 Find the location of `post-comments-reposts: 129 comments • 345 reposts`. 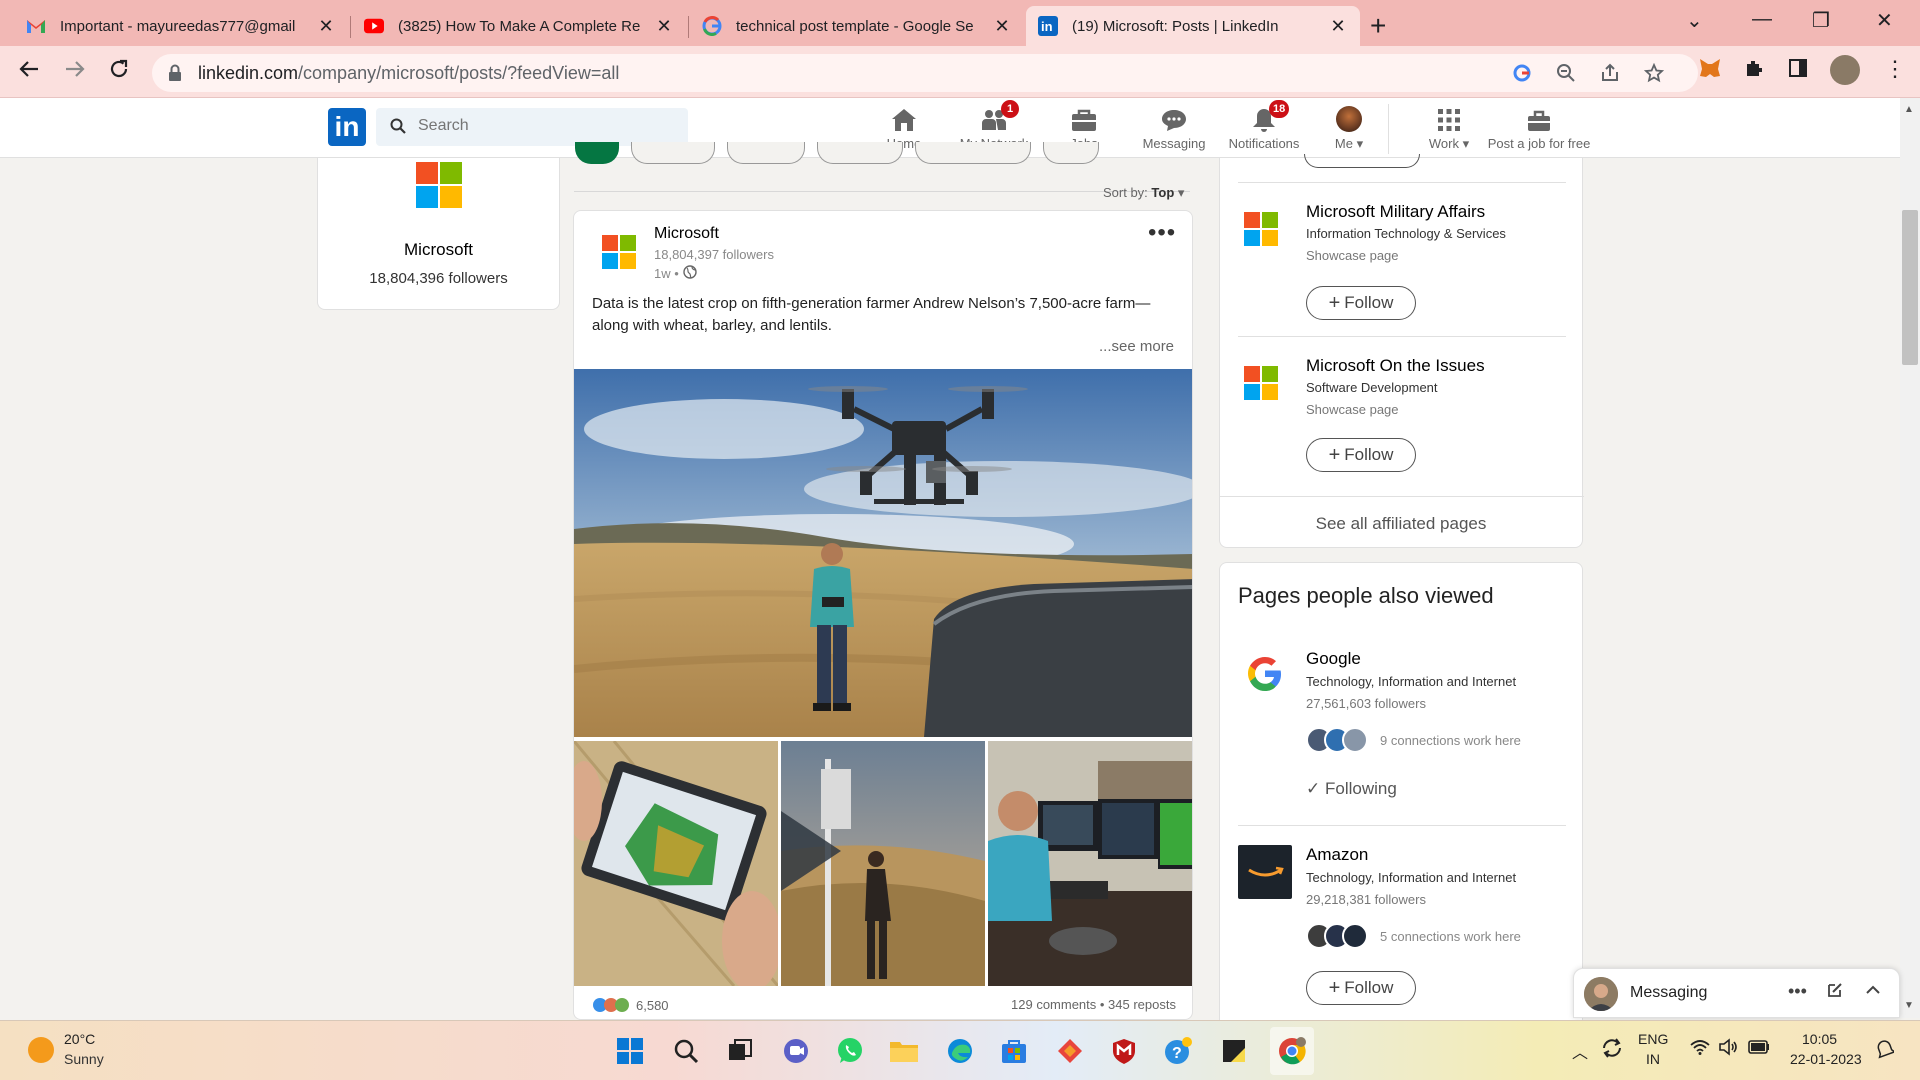

post-comments-reposts: 129 comments • 345 reposts is located at coordinates (1093, 1004).